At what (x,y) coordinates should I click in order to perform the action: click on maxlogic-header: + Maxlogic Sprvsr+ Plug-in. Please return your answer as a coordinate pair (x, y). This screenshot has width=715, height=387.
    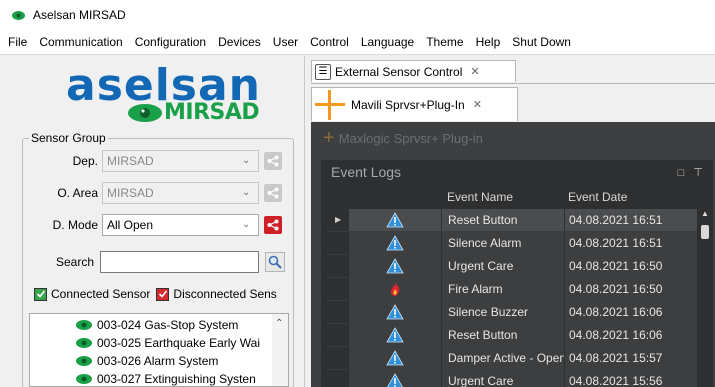
    Looking at the image, I should click on (403, 138).